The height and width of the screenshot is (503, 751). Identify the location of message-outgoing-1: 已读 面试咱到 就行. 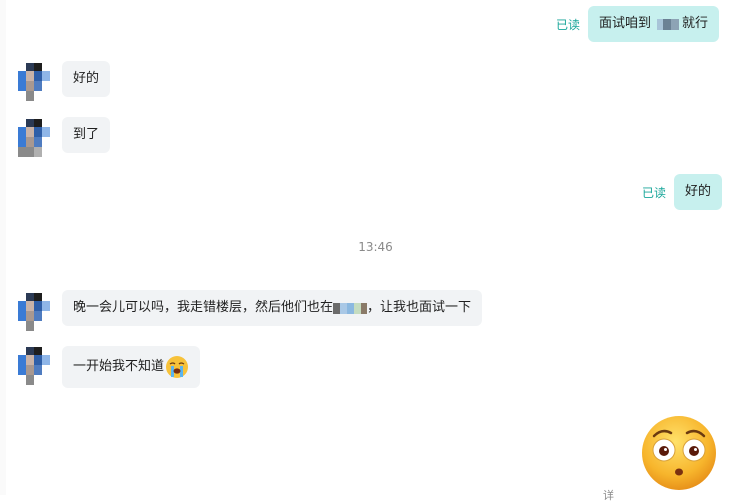
(638, 24).